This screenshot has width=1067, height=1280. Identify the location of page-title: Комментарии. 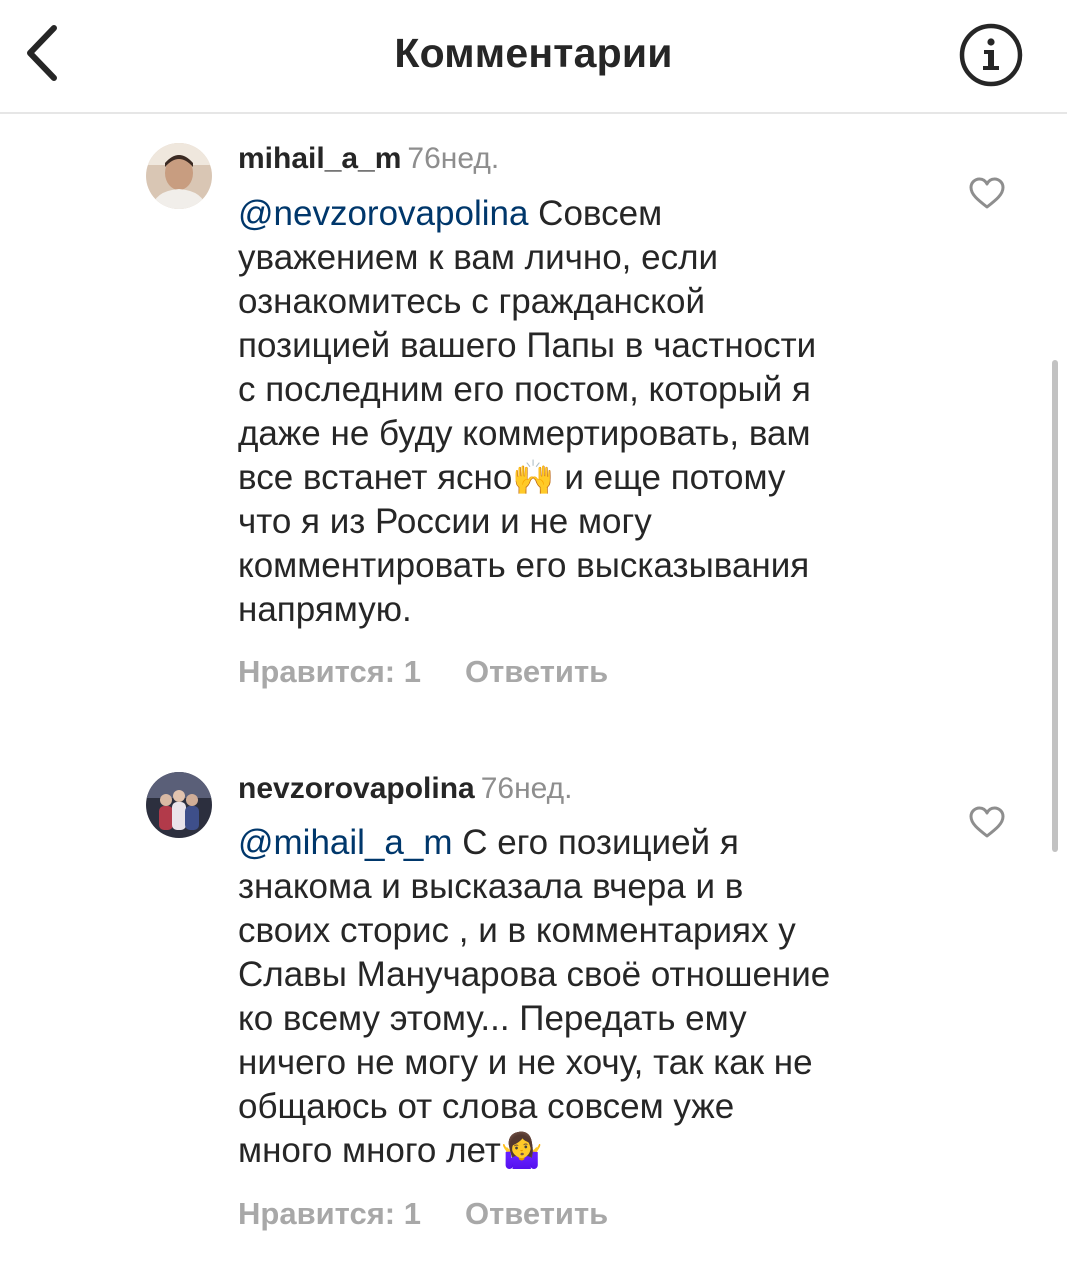
(533, 53).